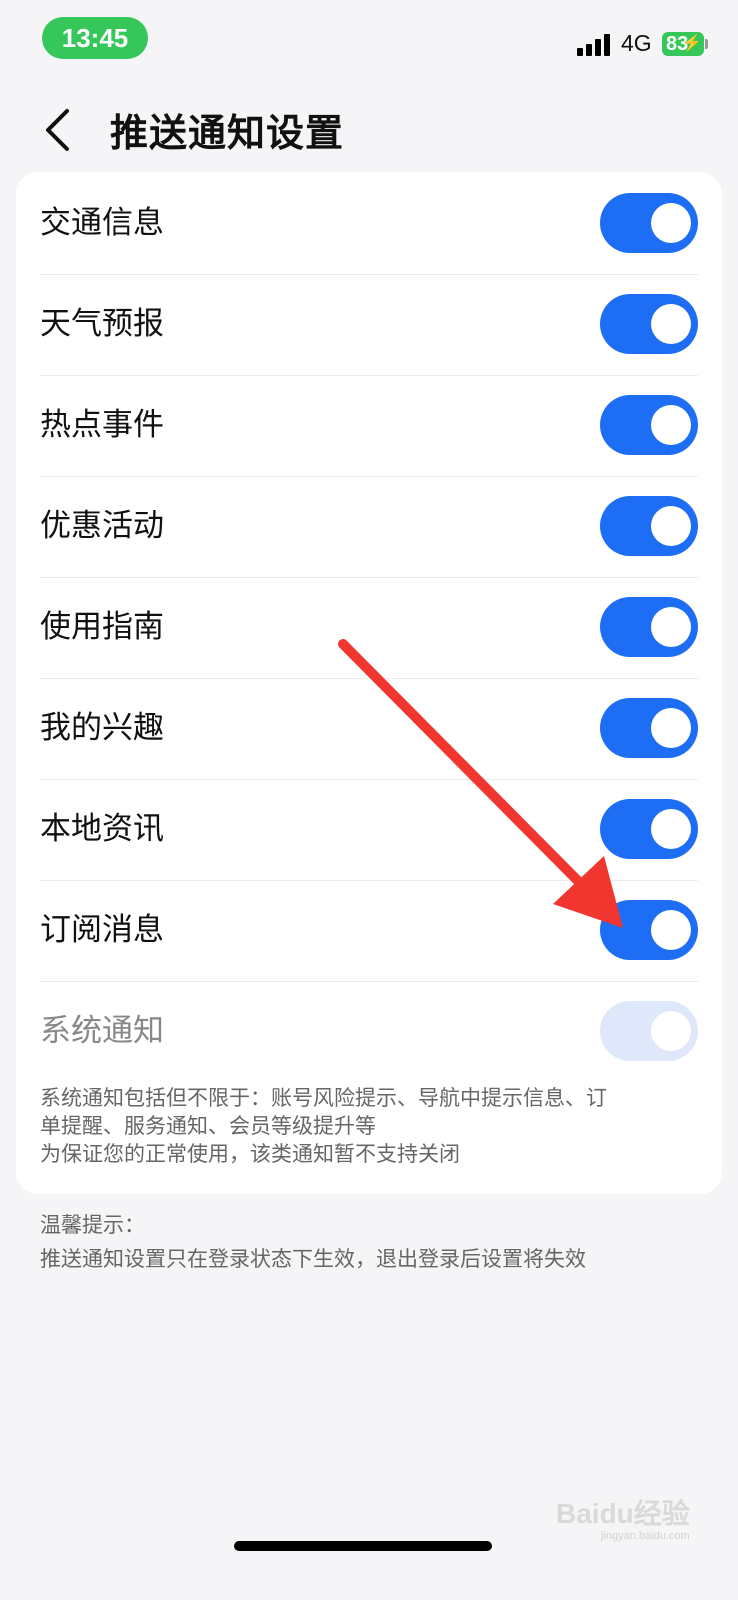 The image size is (738, 1600). What do you see at coordinates (102, 627) in the screenshot?
I see `setting-label: 使用指南` at bounding box center [102, 627].